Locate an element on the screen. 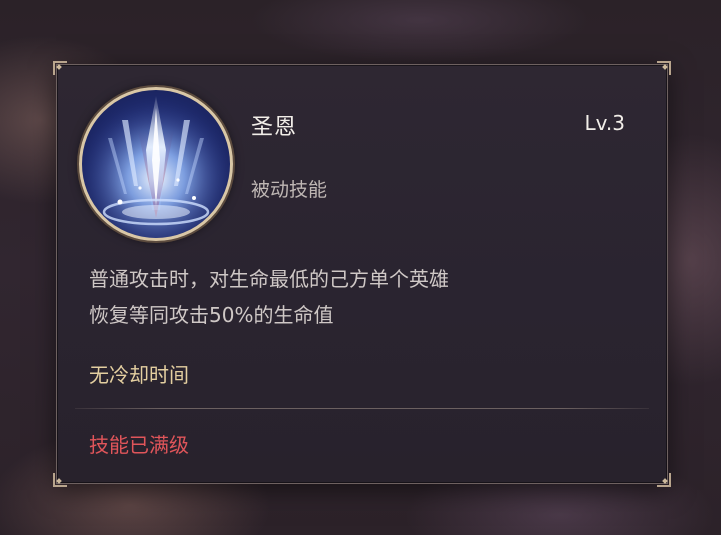 This screenshot has height=535, width=721. holy-light-skill-icon is located at coordinates (156, 164).